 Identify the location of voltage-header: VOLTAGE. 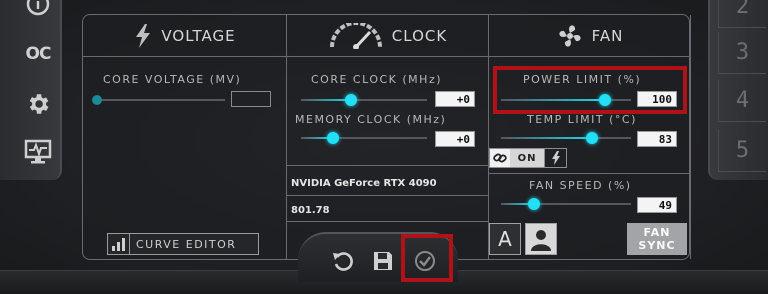
(184, 36).